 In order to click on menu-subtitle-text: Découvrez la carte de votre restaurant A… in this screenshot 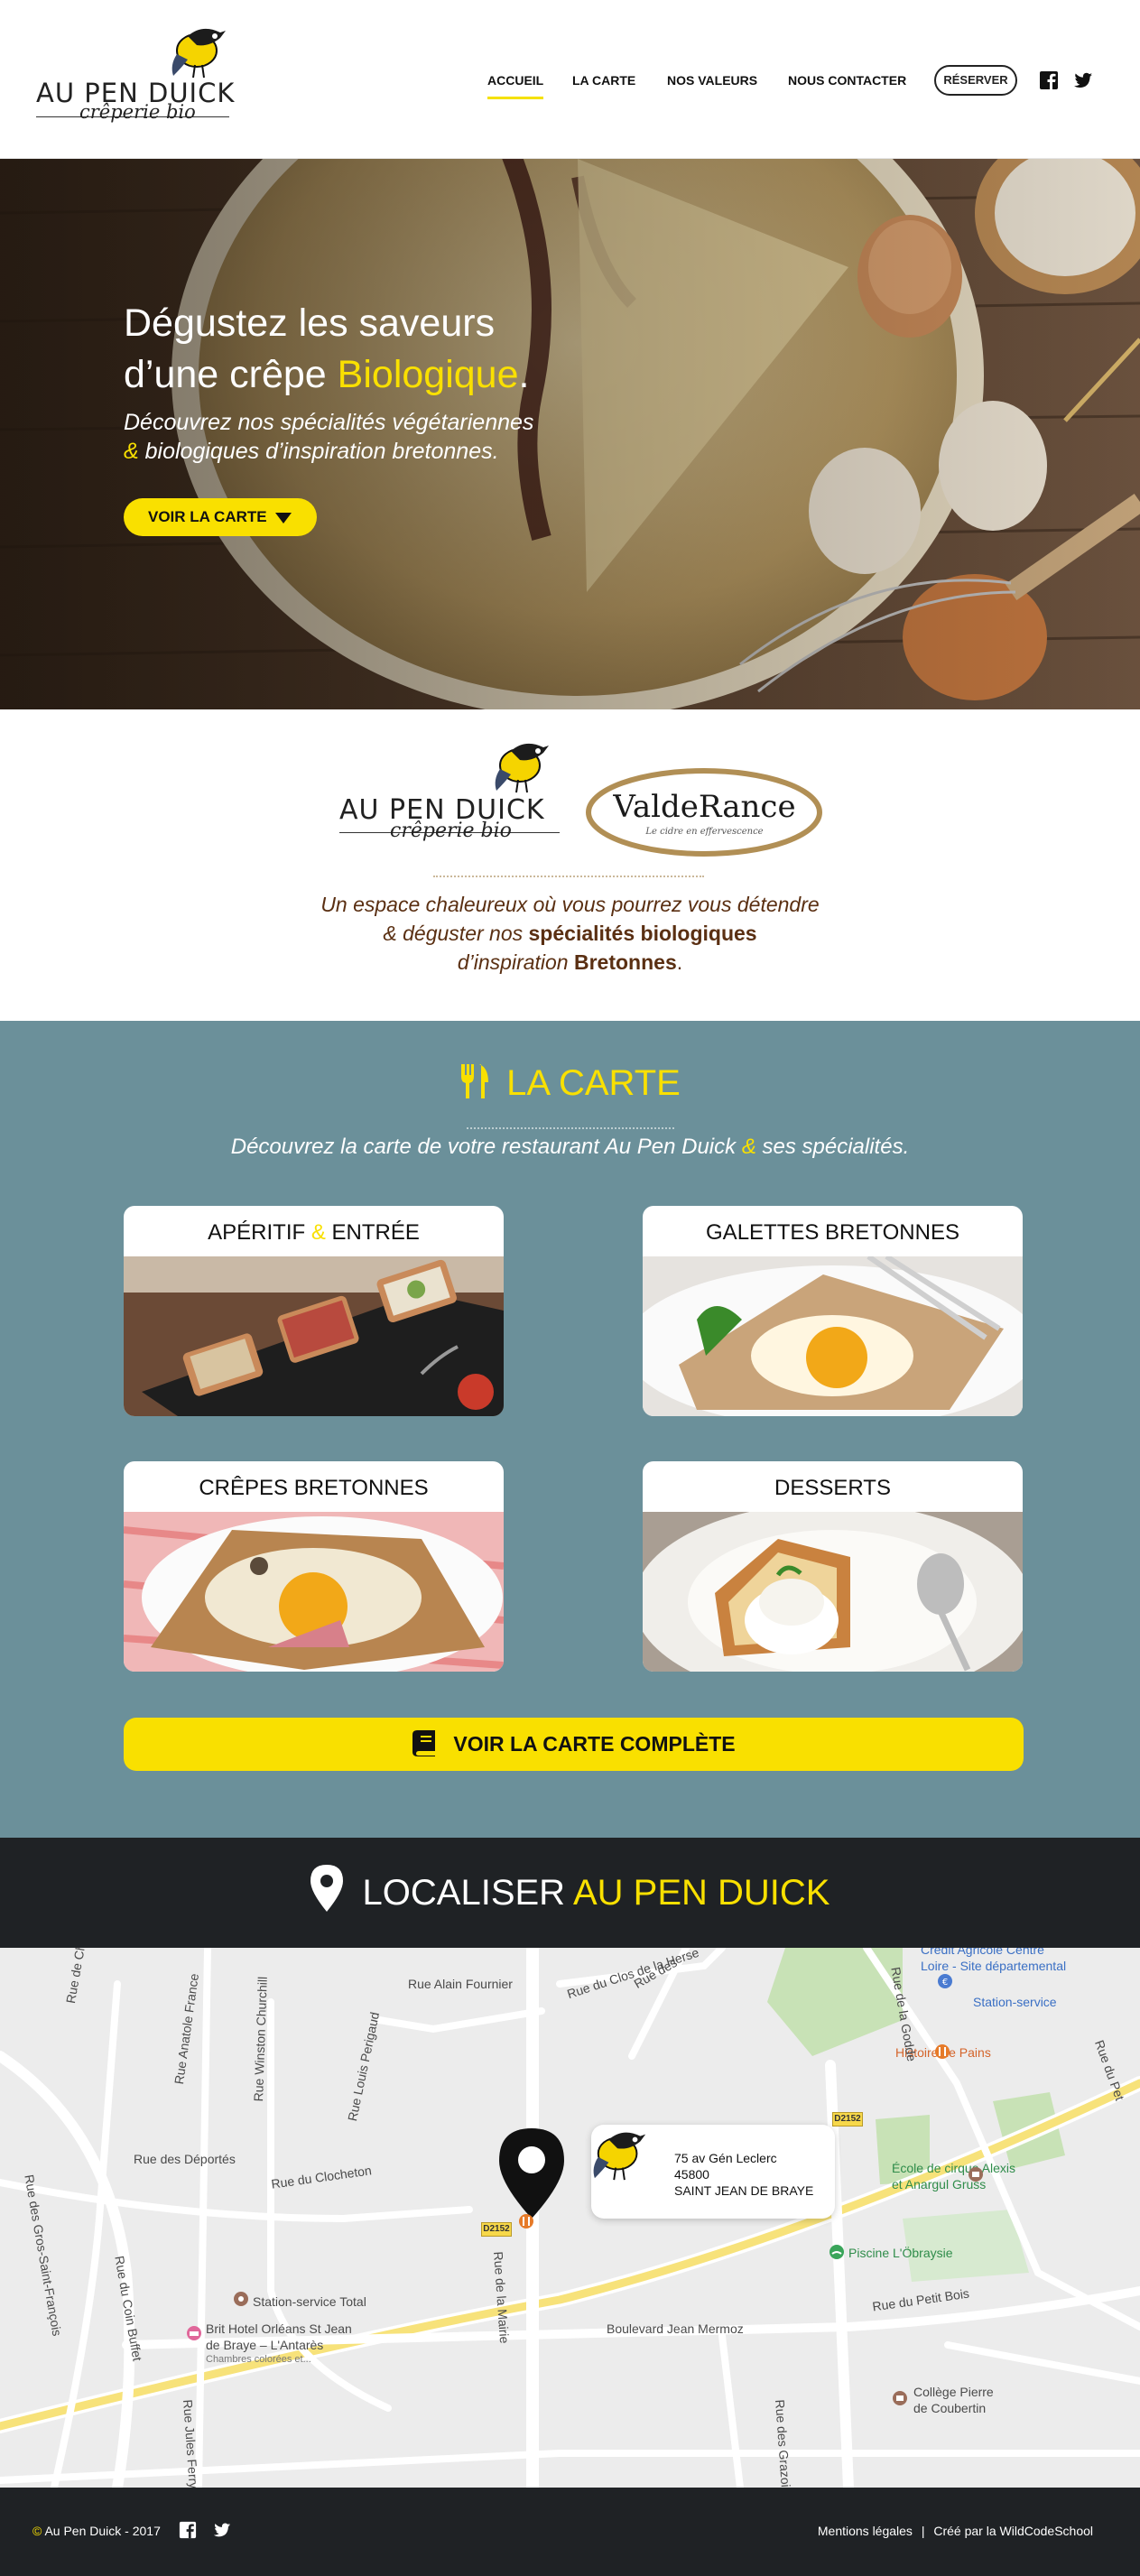, I will do `click(486, 1147)`.